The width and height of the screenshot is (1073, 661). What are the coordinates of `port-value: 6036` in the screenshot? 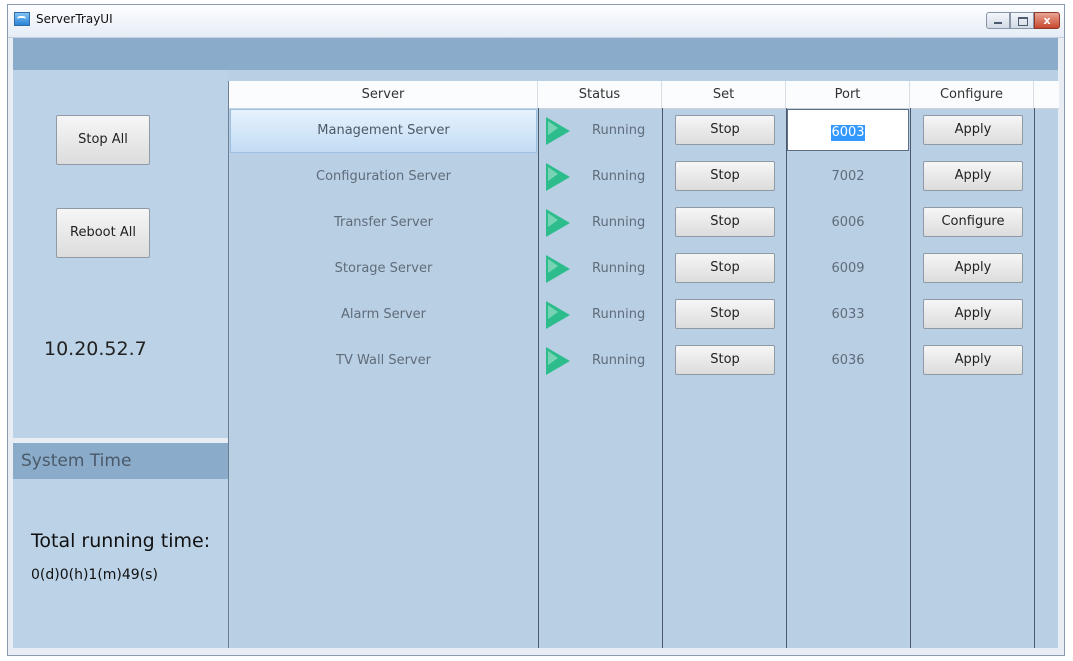 It's located at (848, 361).